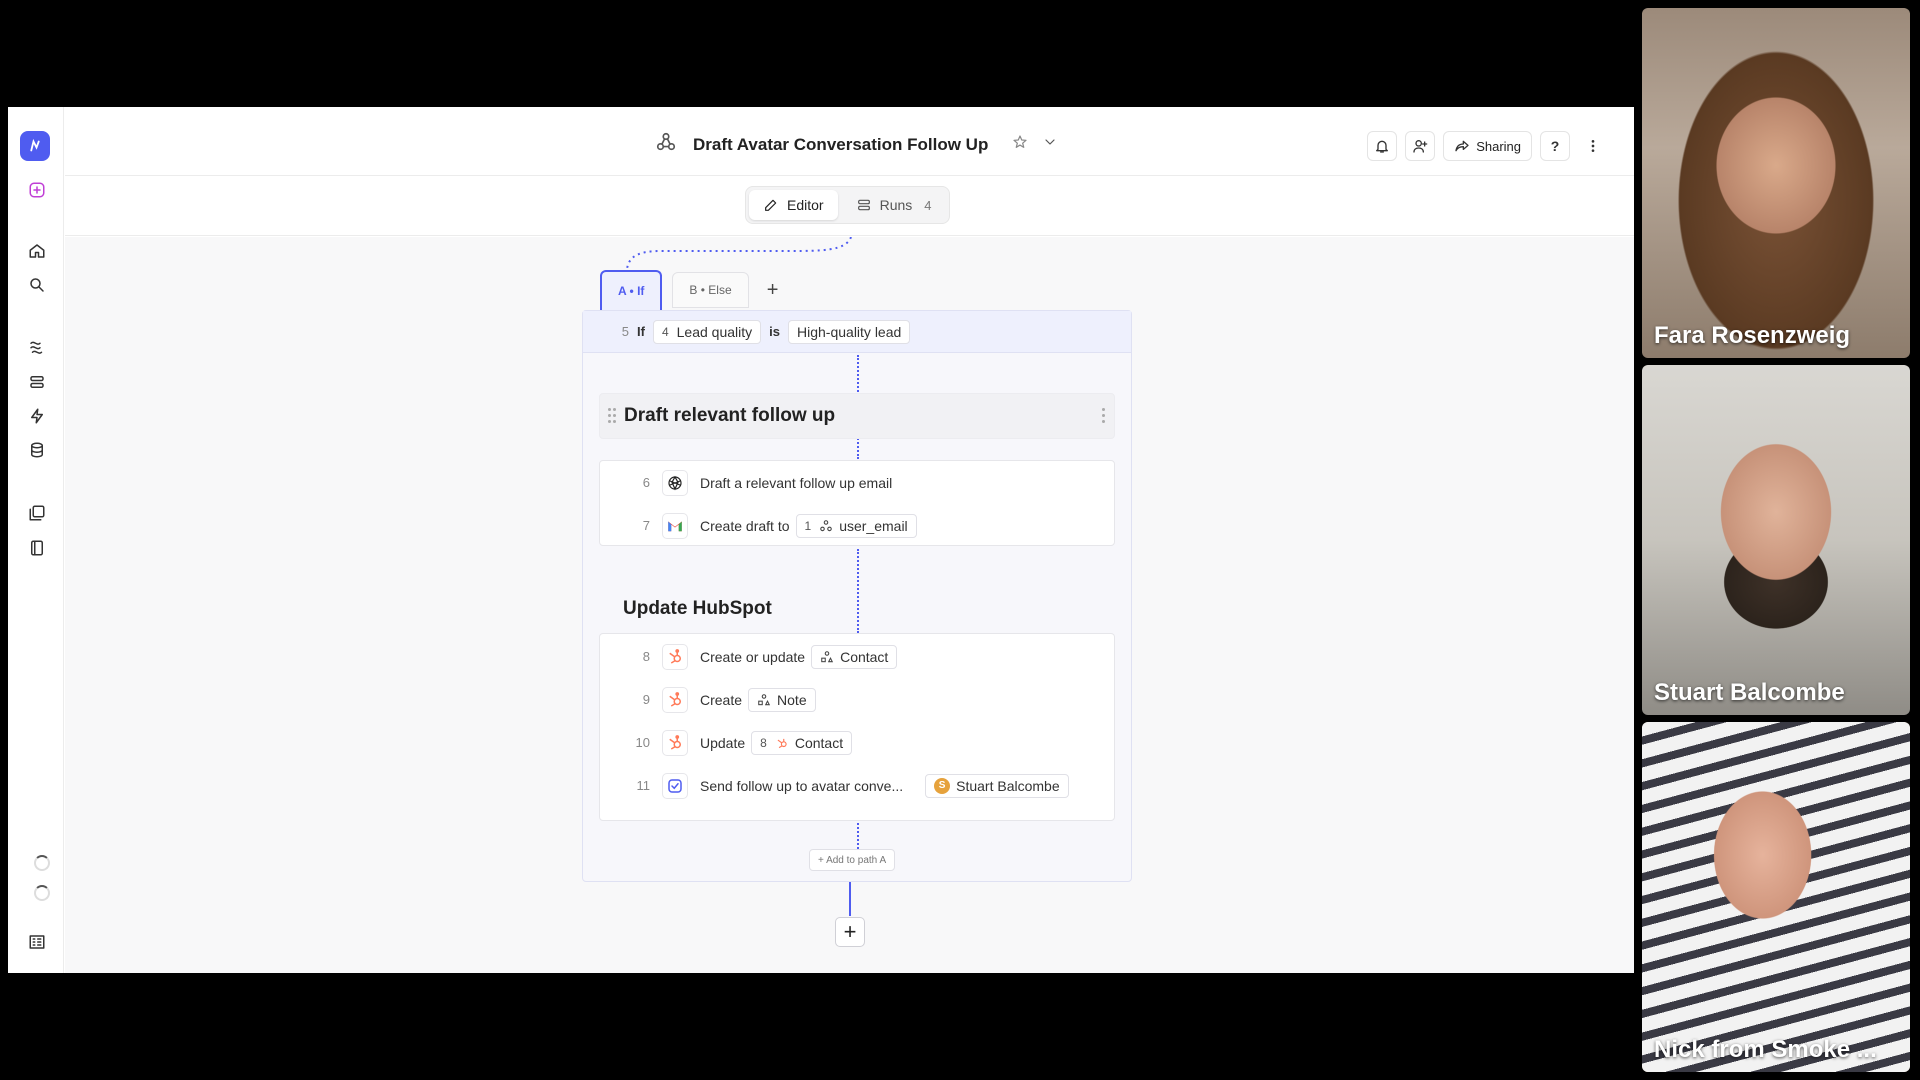  What do you see at coordinates (37, 382) in the screenshot?
I see `runs-list-icon` at bounding box center [37, 382].